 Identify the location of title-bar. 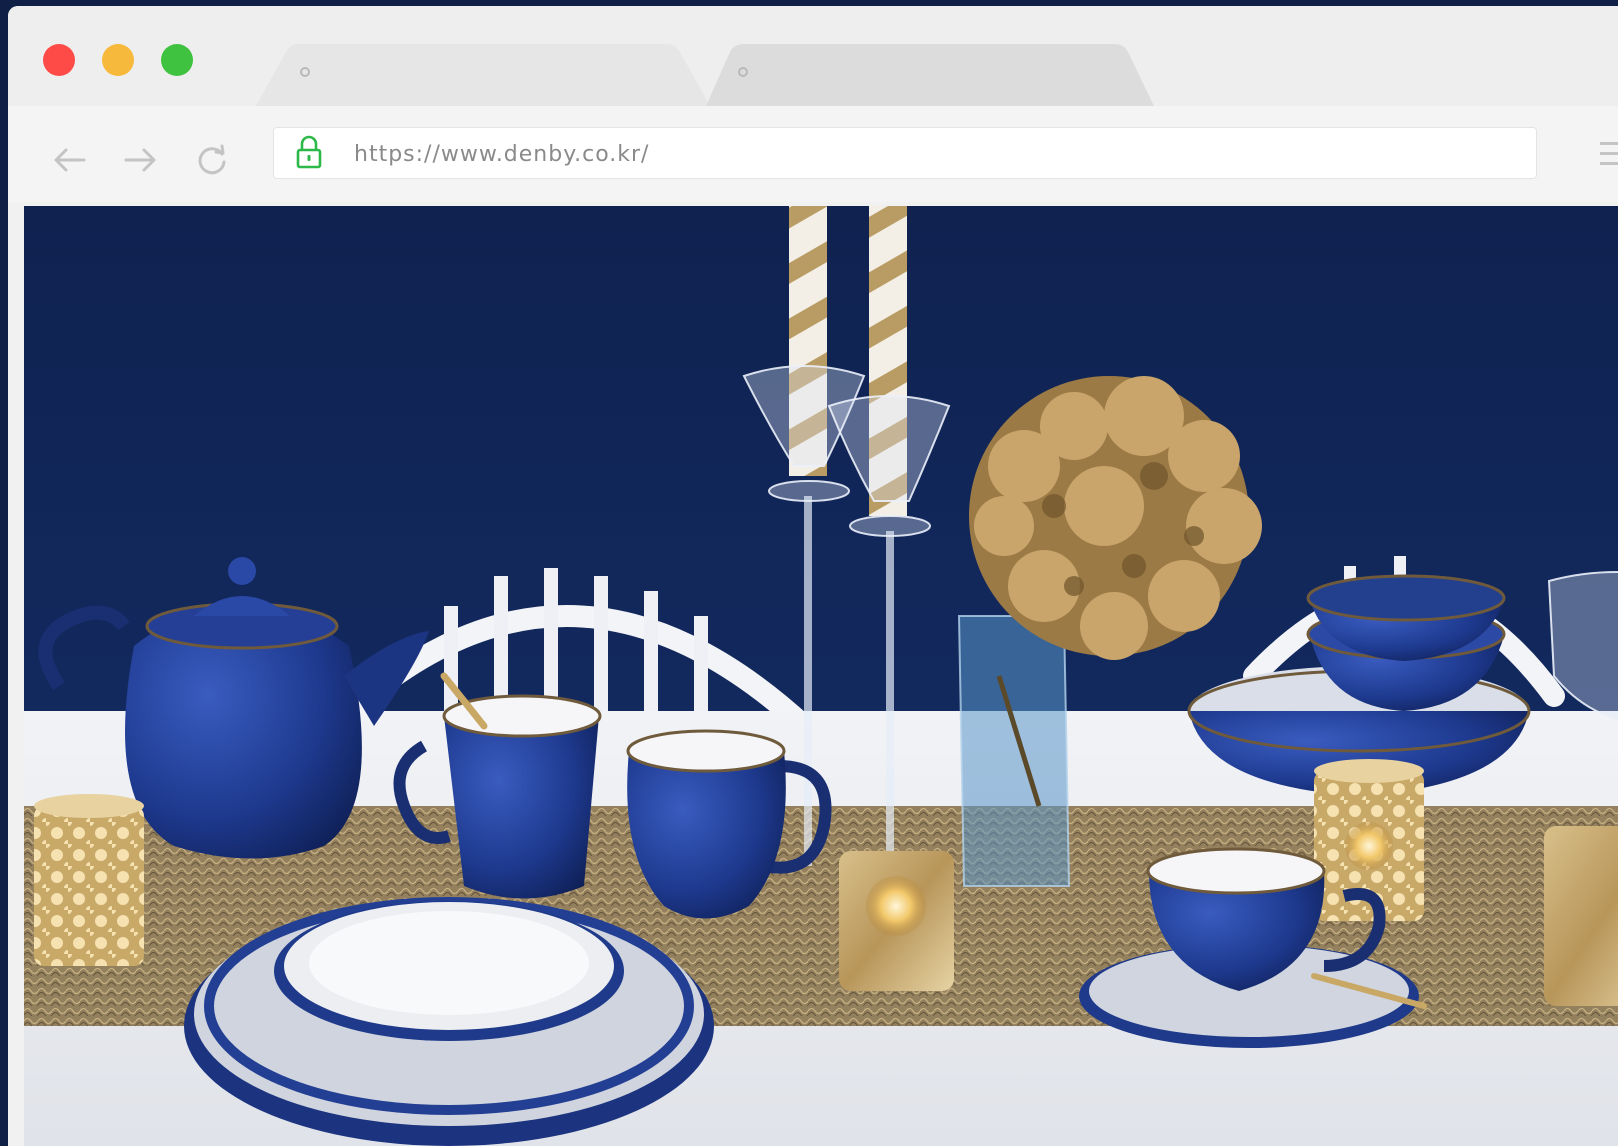
(813, 56).